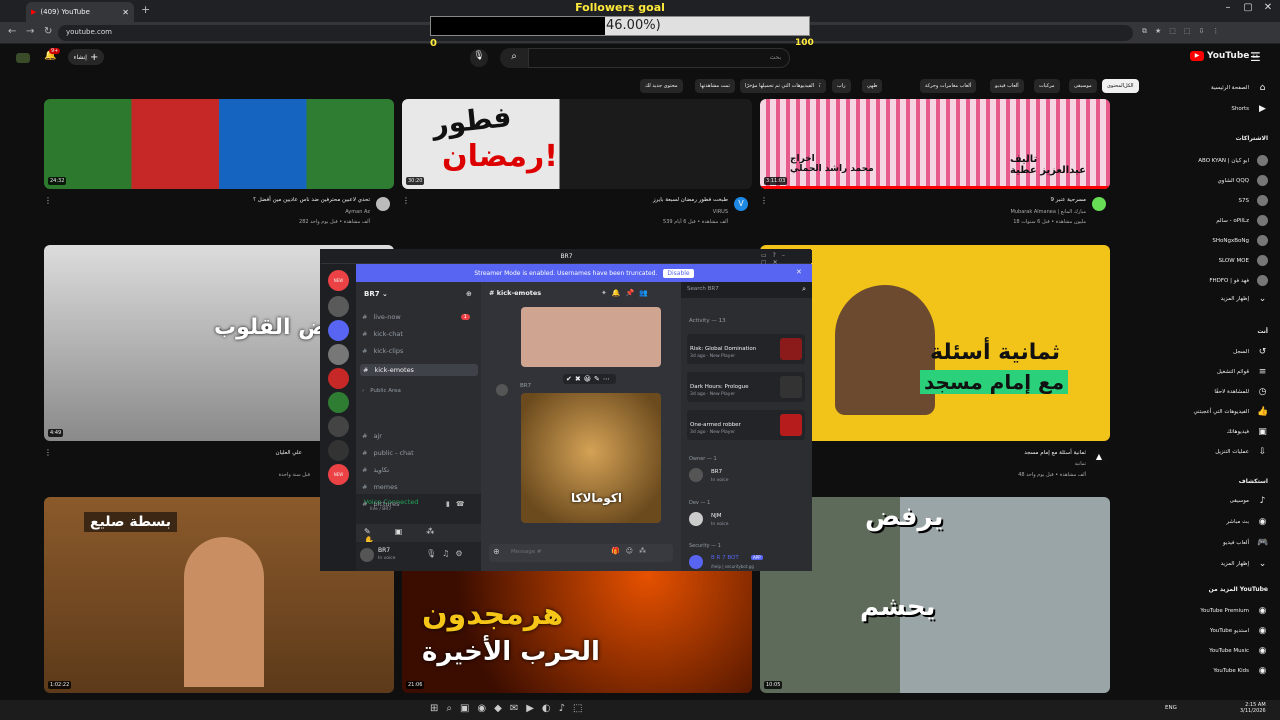  Describe the element at coordinates (1238, 280) in the screenshot. I see `sidebar-item: FHDFO | فهد فو` at that location.